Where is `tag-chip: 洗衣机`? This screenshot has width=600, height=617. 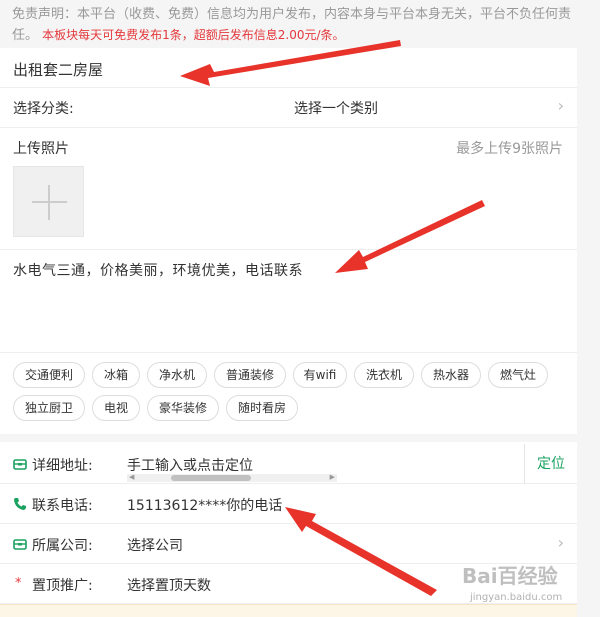 tag-chip: 洗衣机 is located at coordinates (384, 375).